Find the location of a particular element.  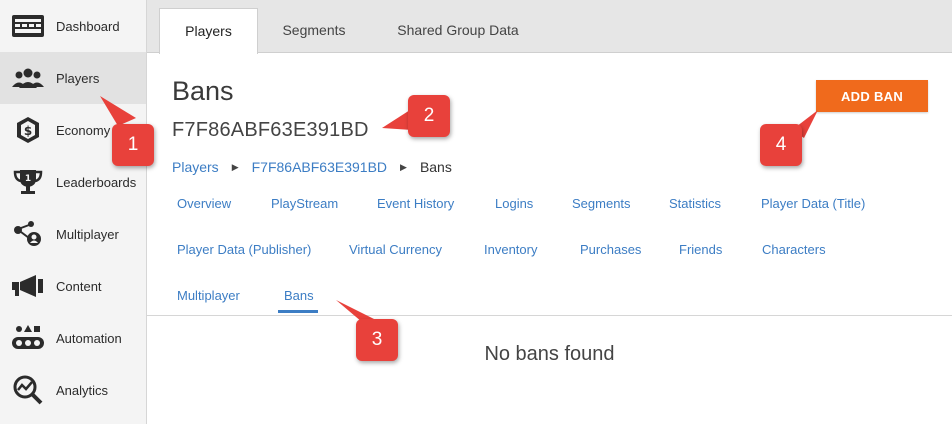

subtab-bans: Bans is located at coordinates (299, 295).